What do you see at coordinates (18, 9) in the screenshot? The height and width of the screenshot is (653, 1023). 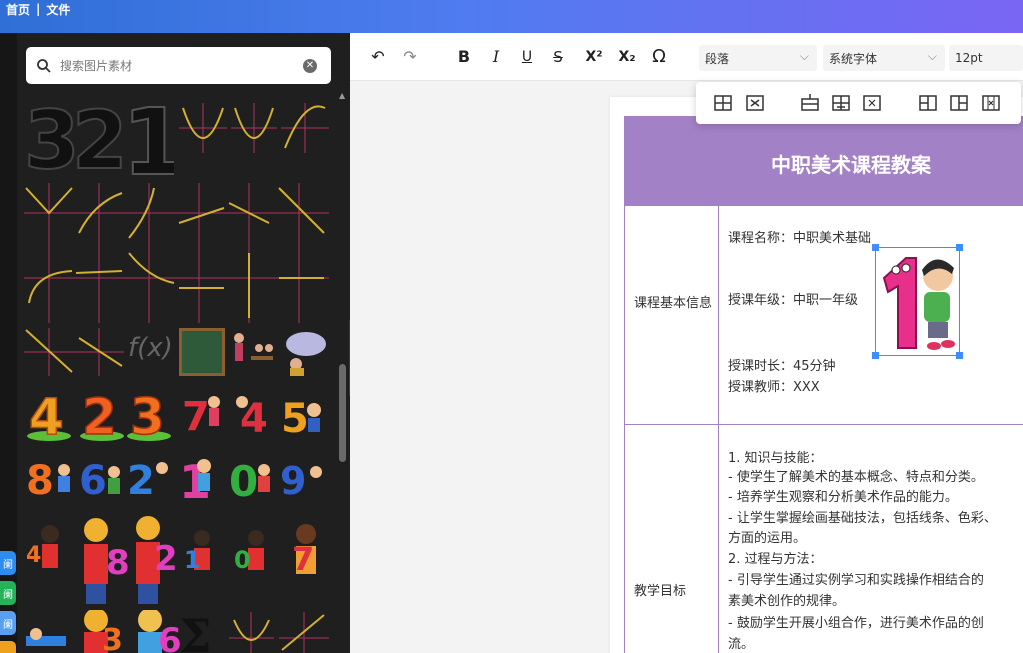 I see `home-link: 首页` at bounding box center [18, 9].